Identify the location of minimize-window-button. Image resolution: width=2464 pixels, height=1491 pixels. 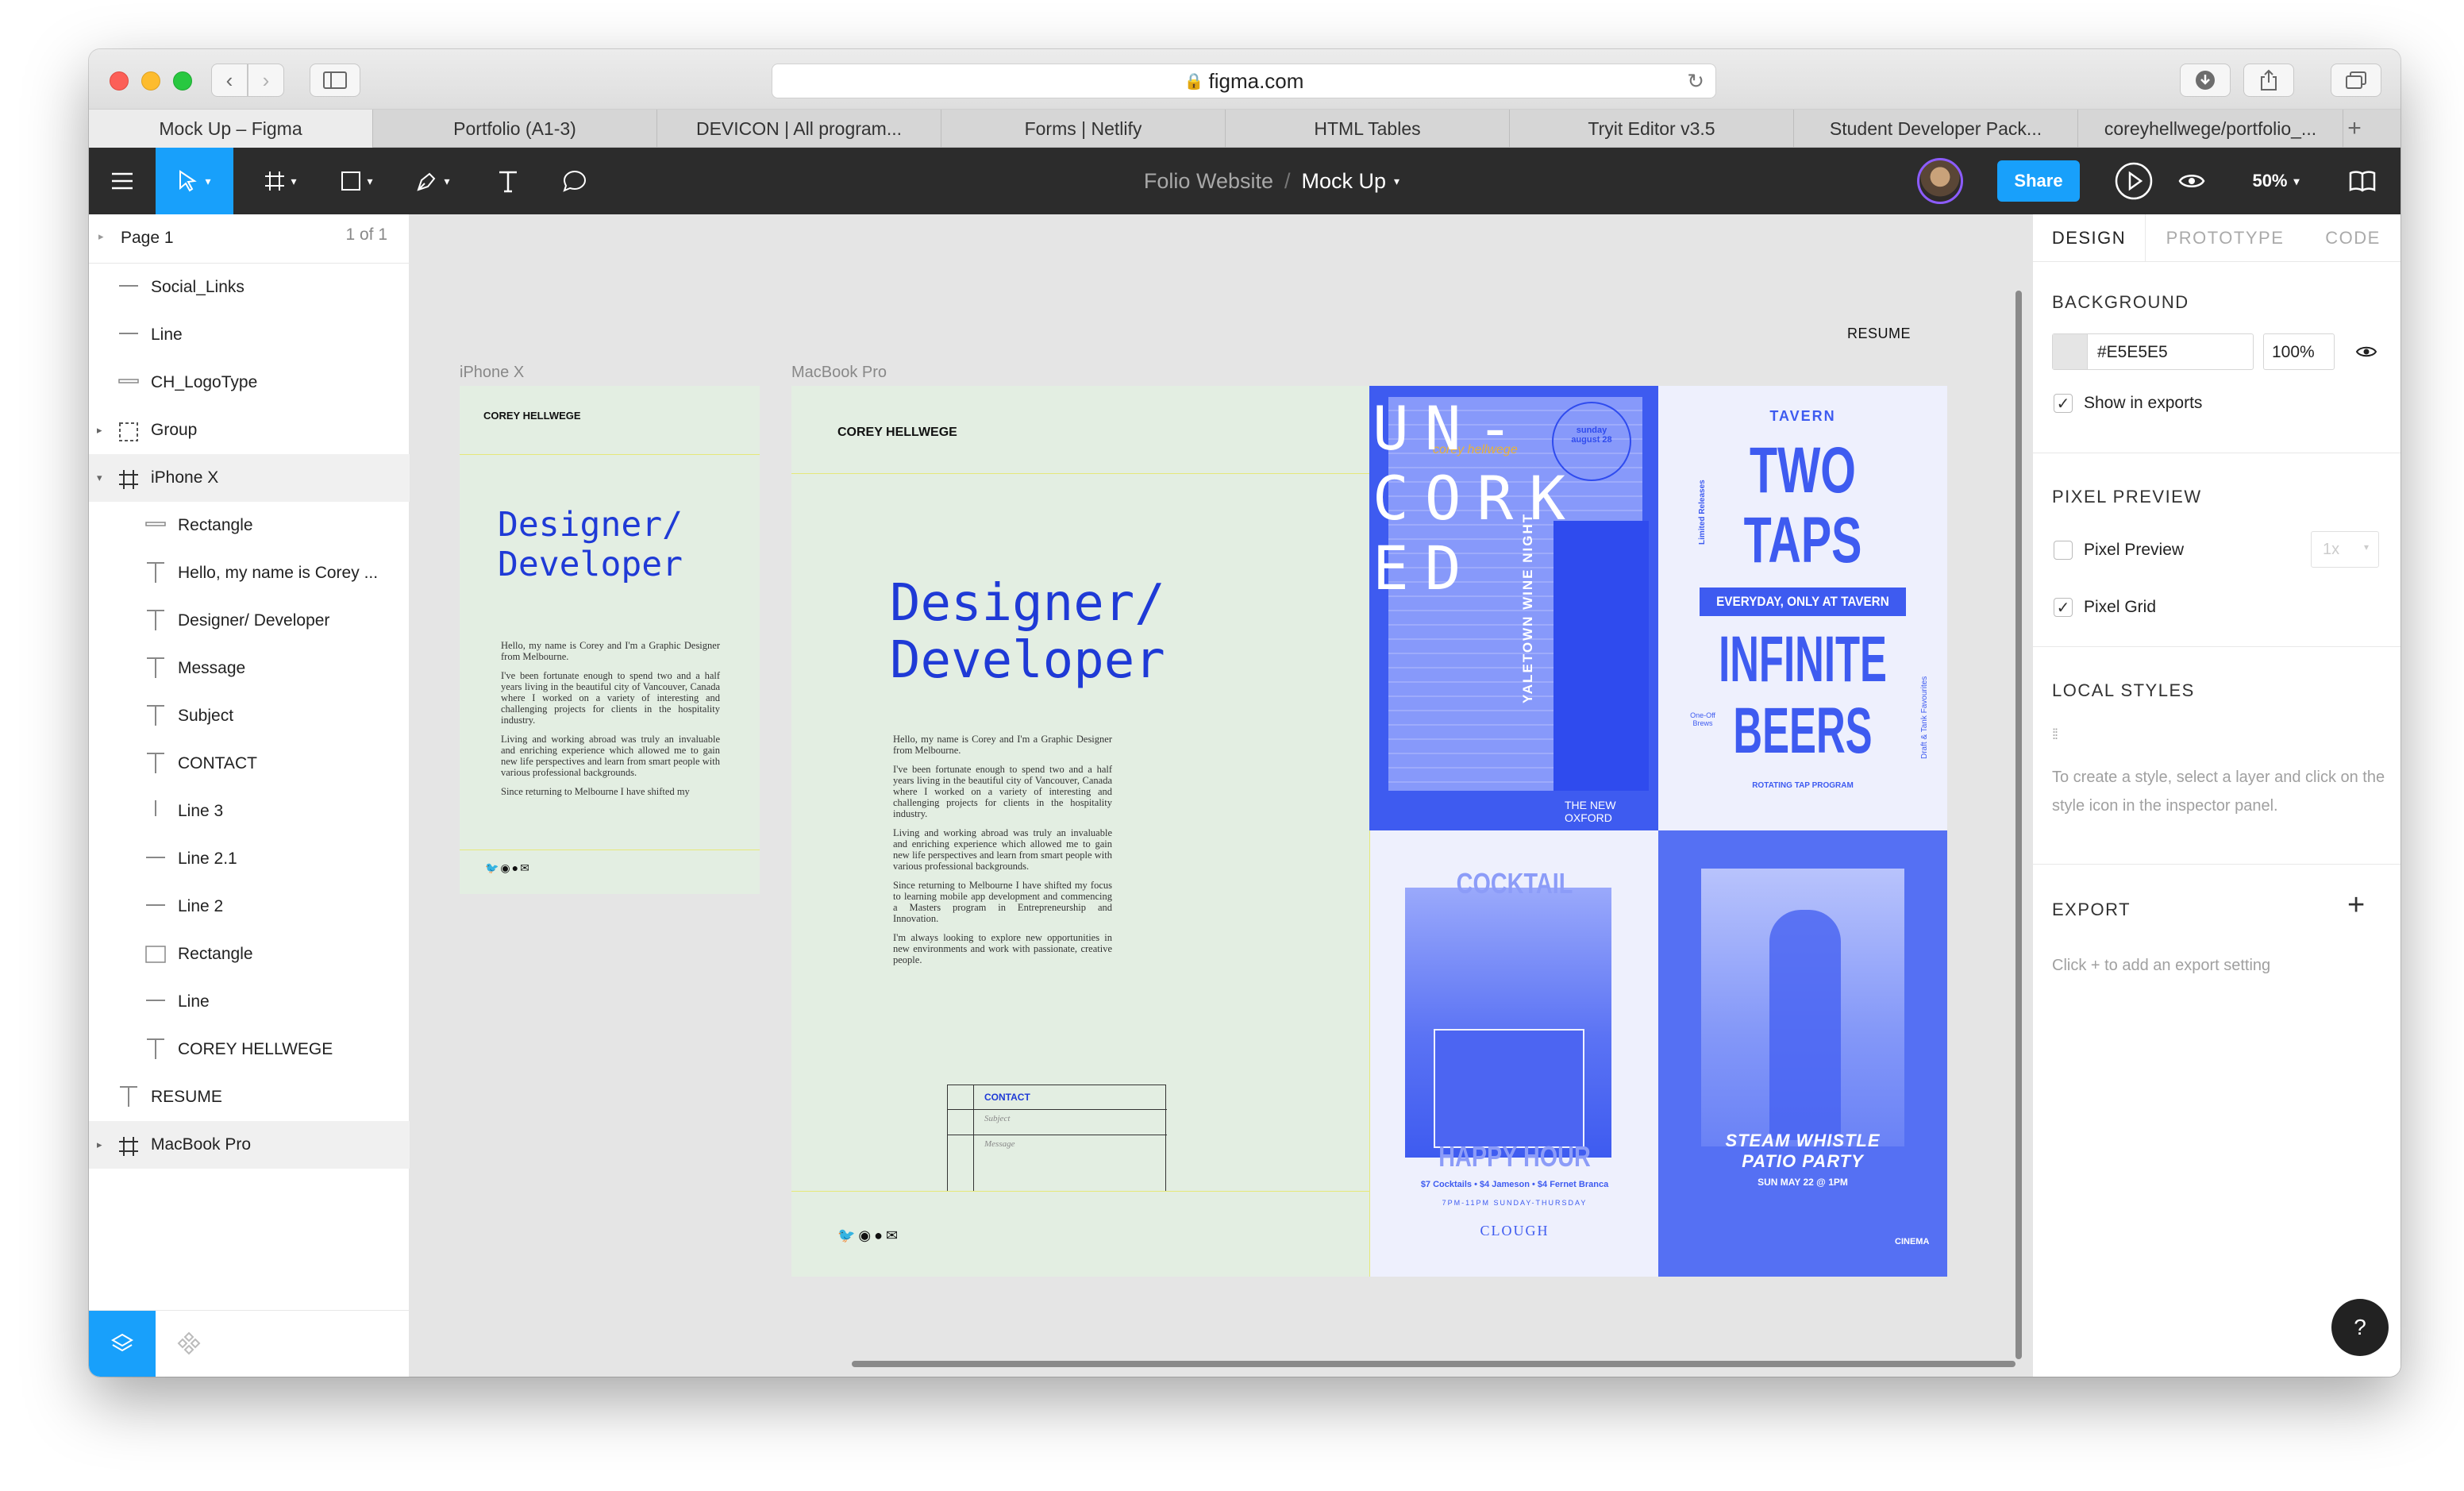
(150, 81).